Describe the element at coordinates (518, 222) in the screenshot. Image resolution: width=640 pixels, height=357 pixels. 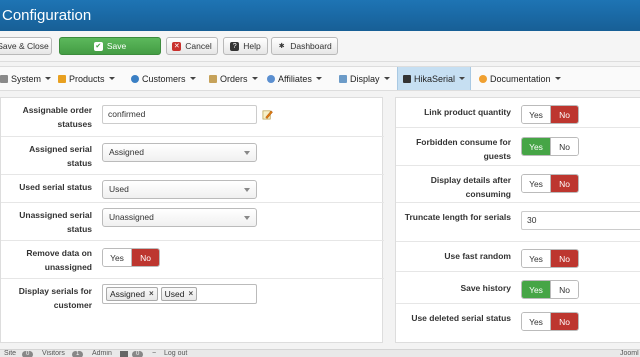
I see `row-truncate-length-for-serials: Truncate length for serials 30` at that location.